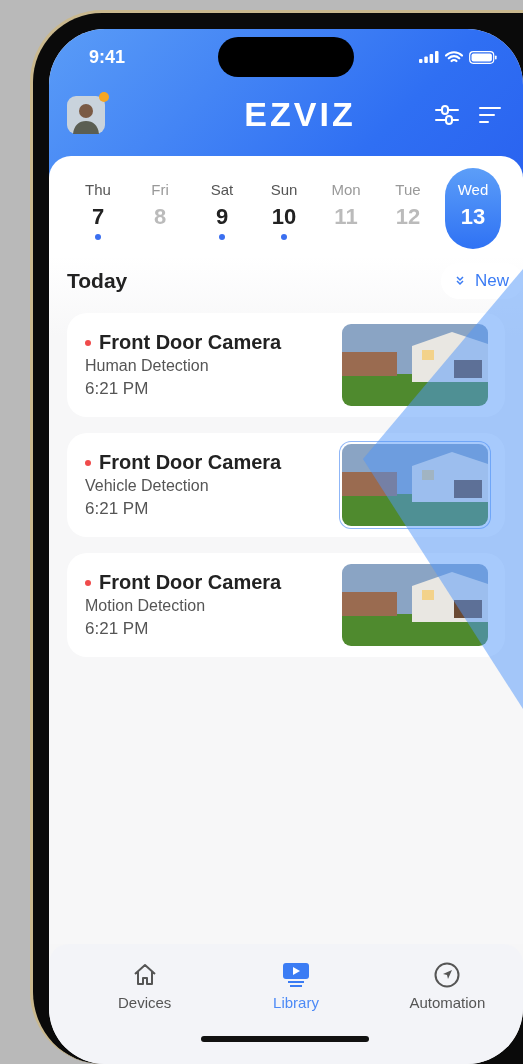 The height and width of the screenshot is (1064, 523). Describe the element at coordinates (483, 57) in the screenshot. I see `battery-icon` at that location.